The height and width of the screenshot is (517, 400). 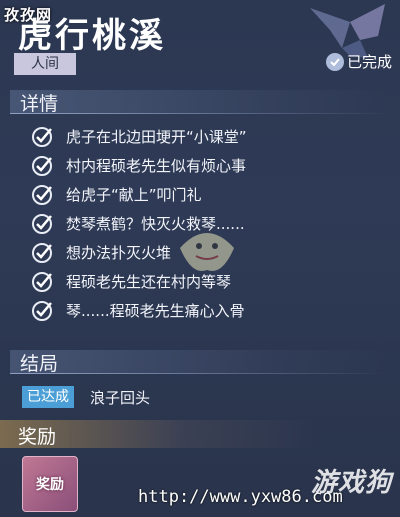 I want to click on task-item: 虎子在北边田埂开“小课堂”, so click(x=210, y=136).